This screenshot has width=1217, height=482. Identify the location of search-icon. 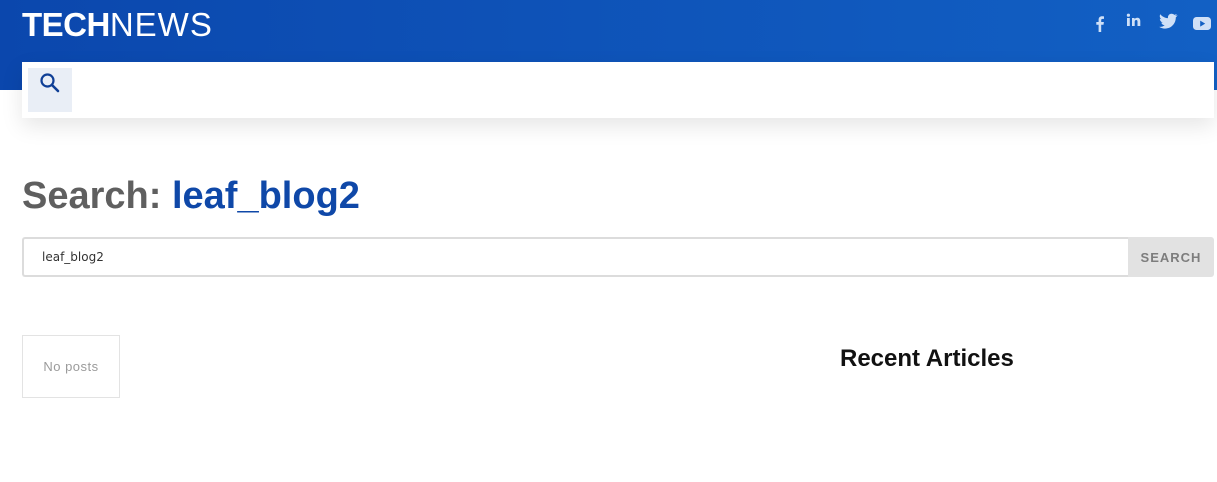
(50, 83).